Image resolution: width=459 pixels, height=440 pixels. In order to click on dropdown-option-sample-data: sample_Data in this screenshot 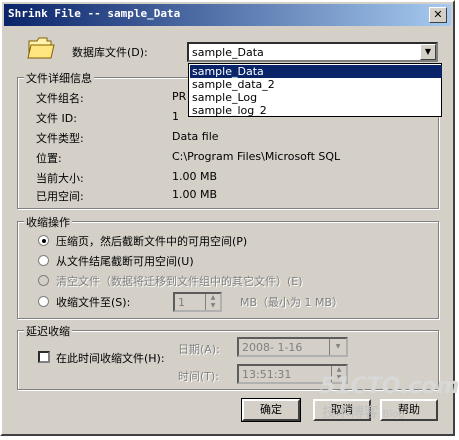, I will do `click(316, 71)`.